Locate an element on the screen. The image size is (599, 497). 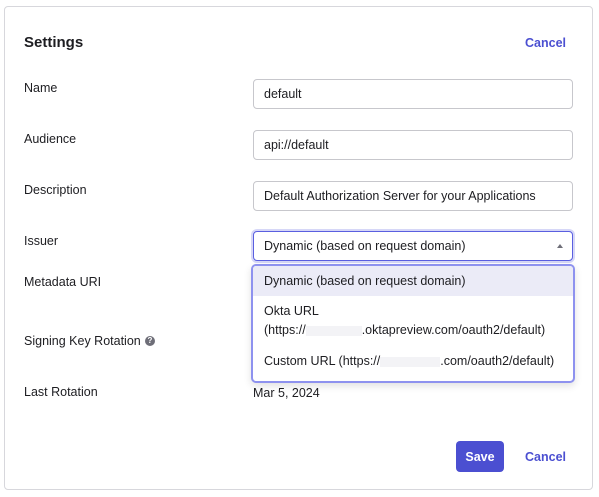
description-label: Description is located at coordinates (55, 190).